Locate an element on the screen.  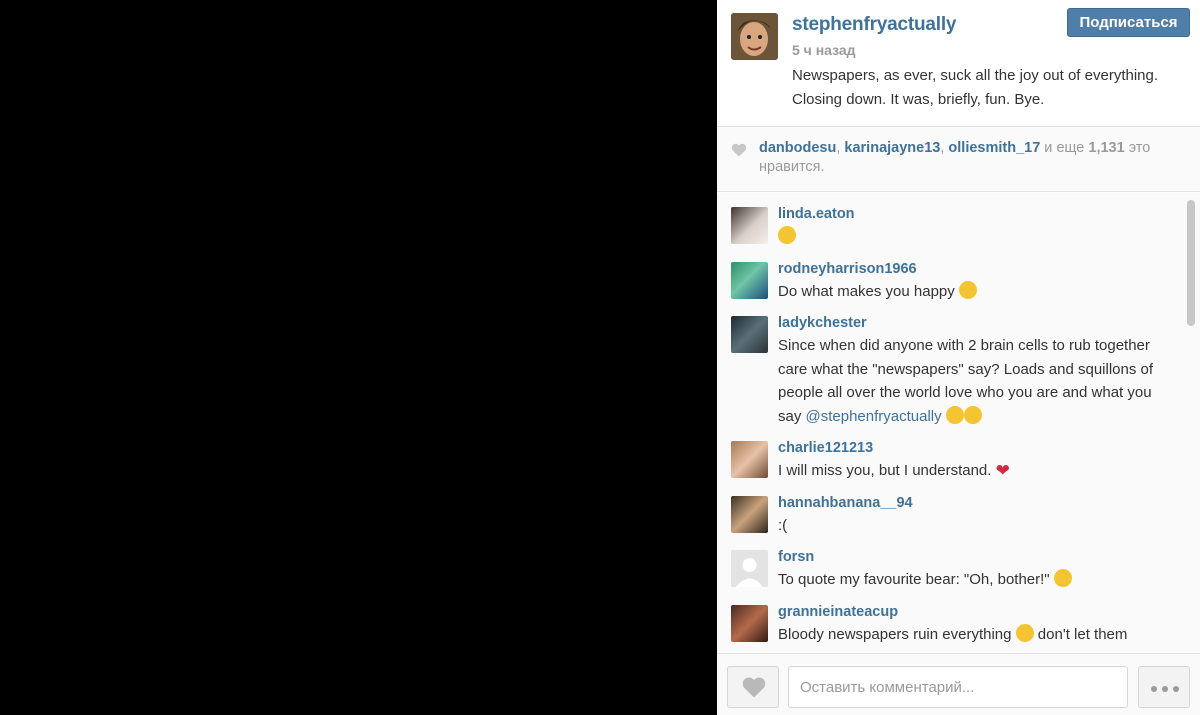
follow-button: Подписаться is located at coordinates (1128, 22).